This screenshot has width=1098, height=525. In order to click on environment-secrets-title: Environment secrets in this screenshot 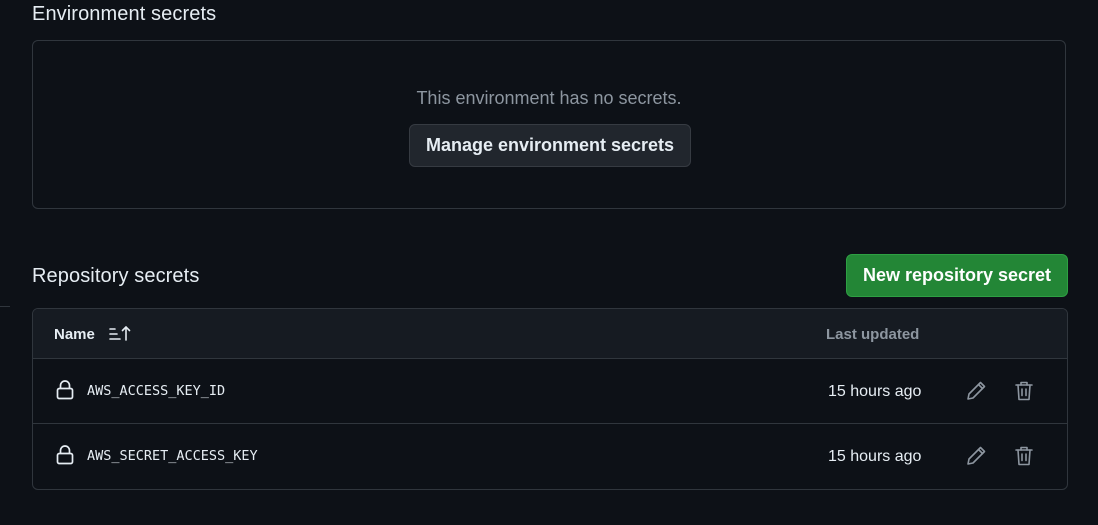, I will do `click(124, 14)`.